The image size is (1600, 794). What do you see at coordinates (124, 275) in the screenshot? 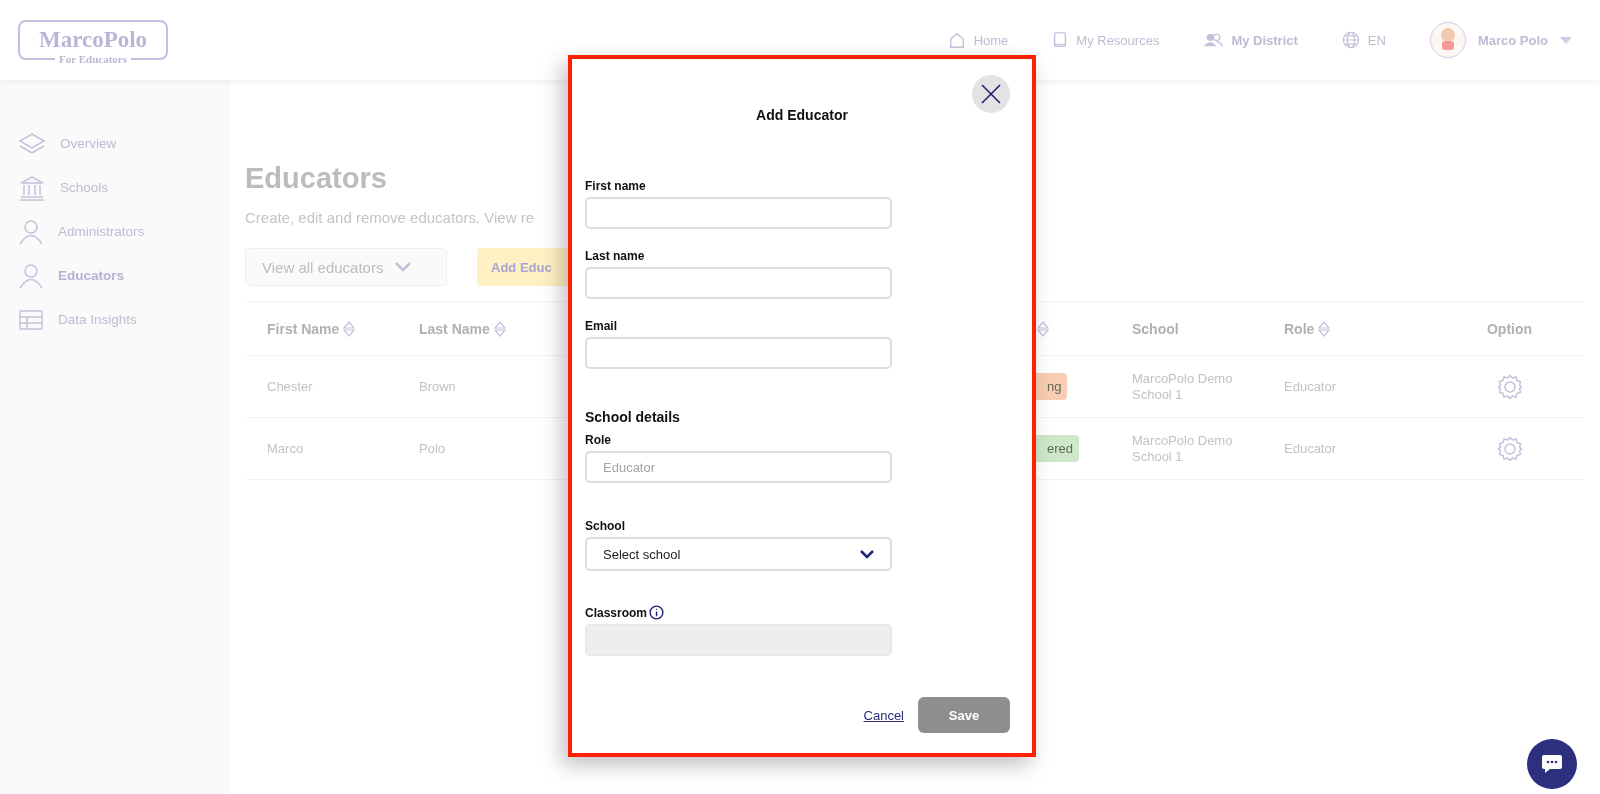
I see `sidebar-item: Educators` at bounding box center [124, 275].